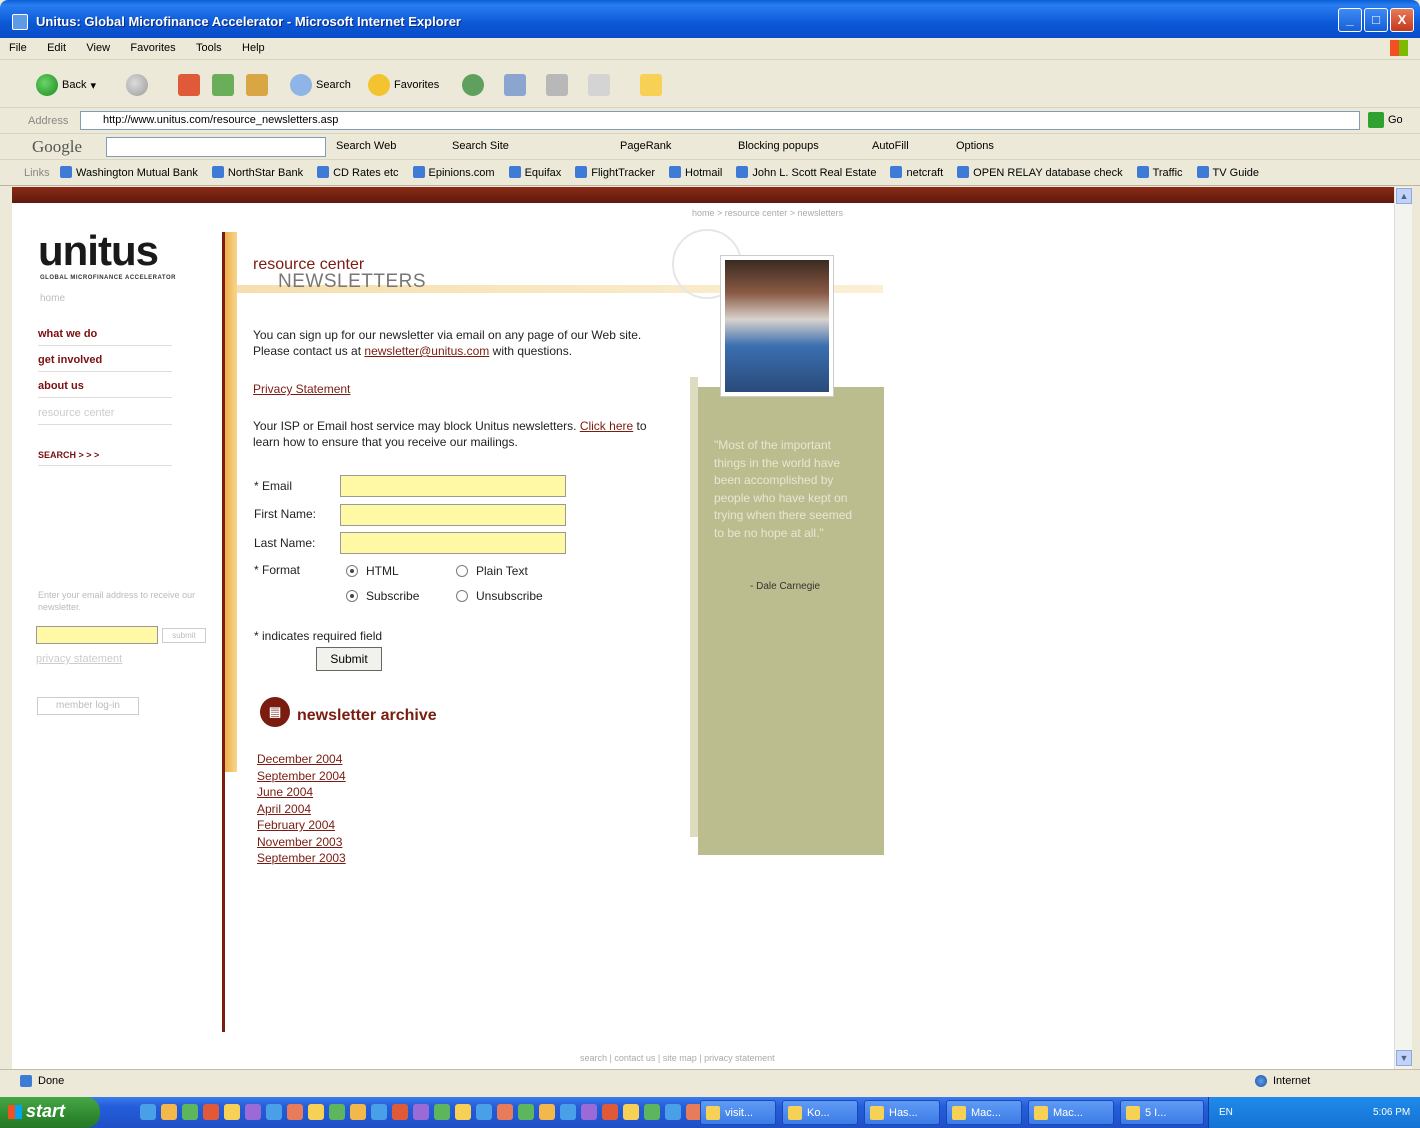 Image resolution: width=1420 pixels, height=1128 pixels. I want to click on google-logo: Google, so click(57, 147).